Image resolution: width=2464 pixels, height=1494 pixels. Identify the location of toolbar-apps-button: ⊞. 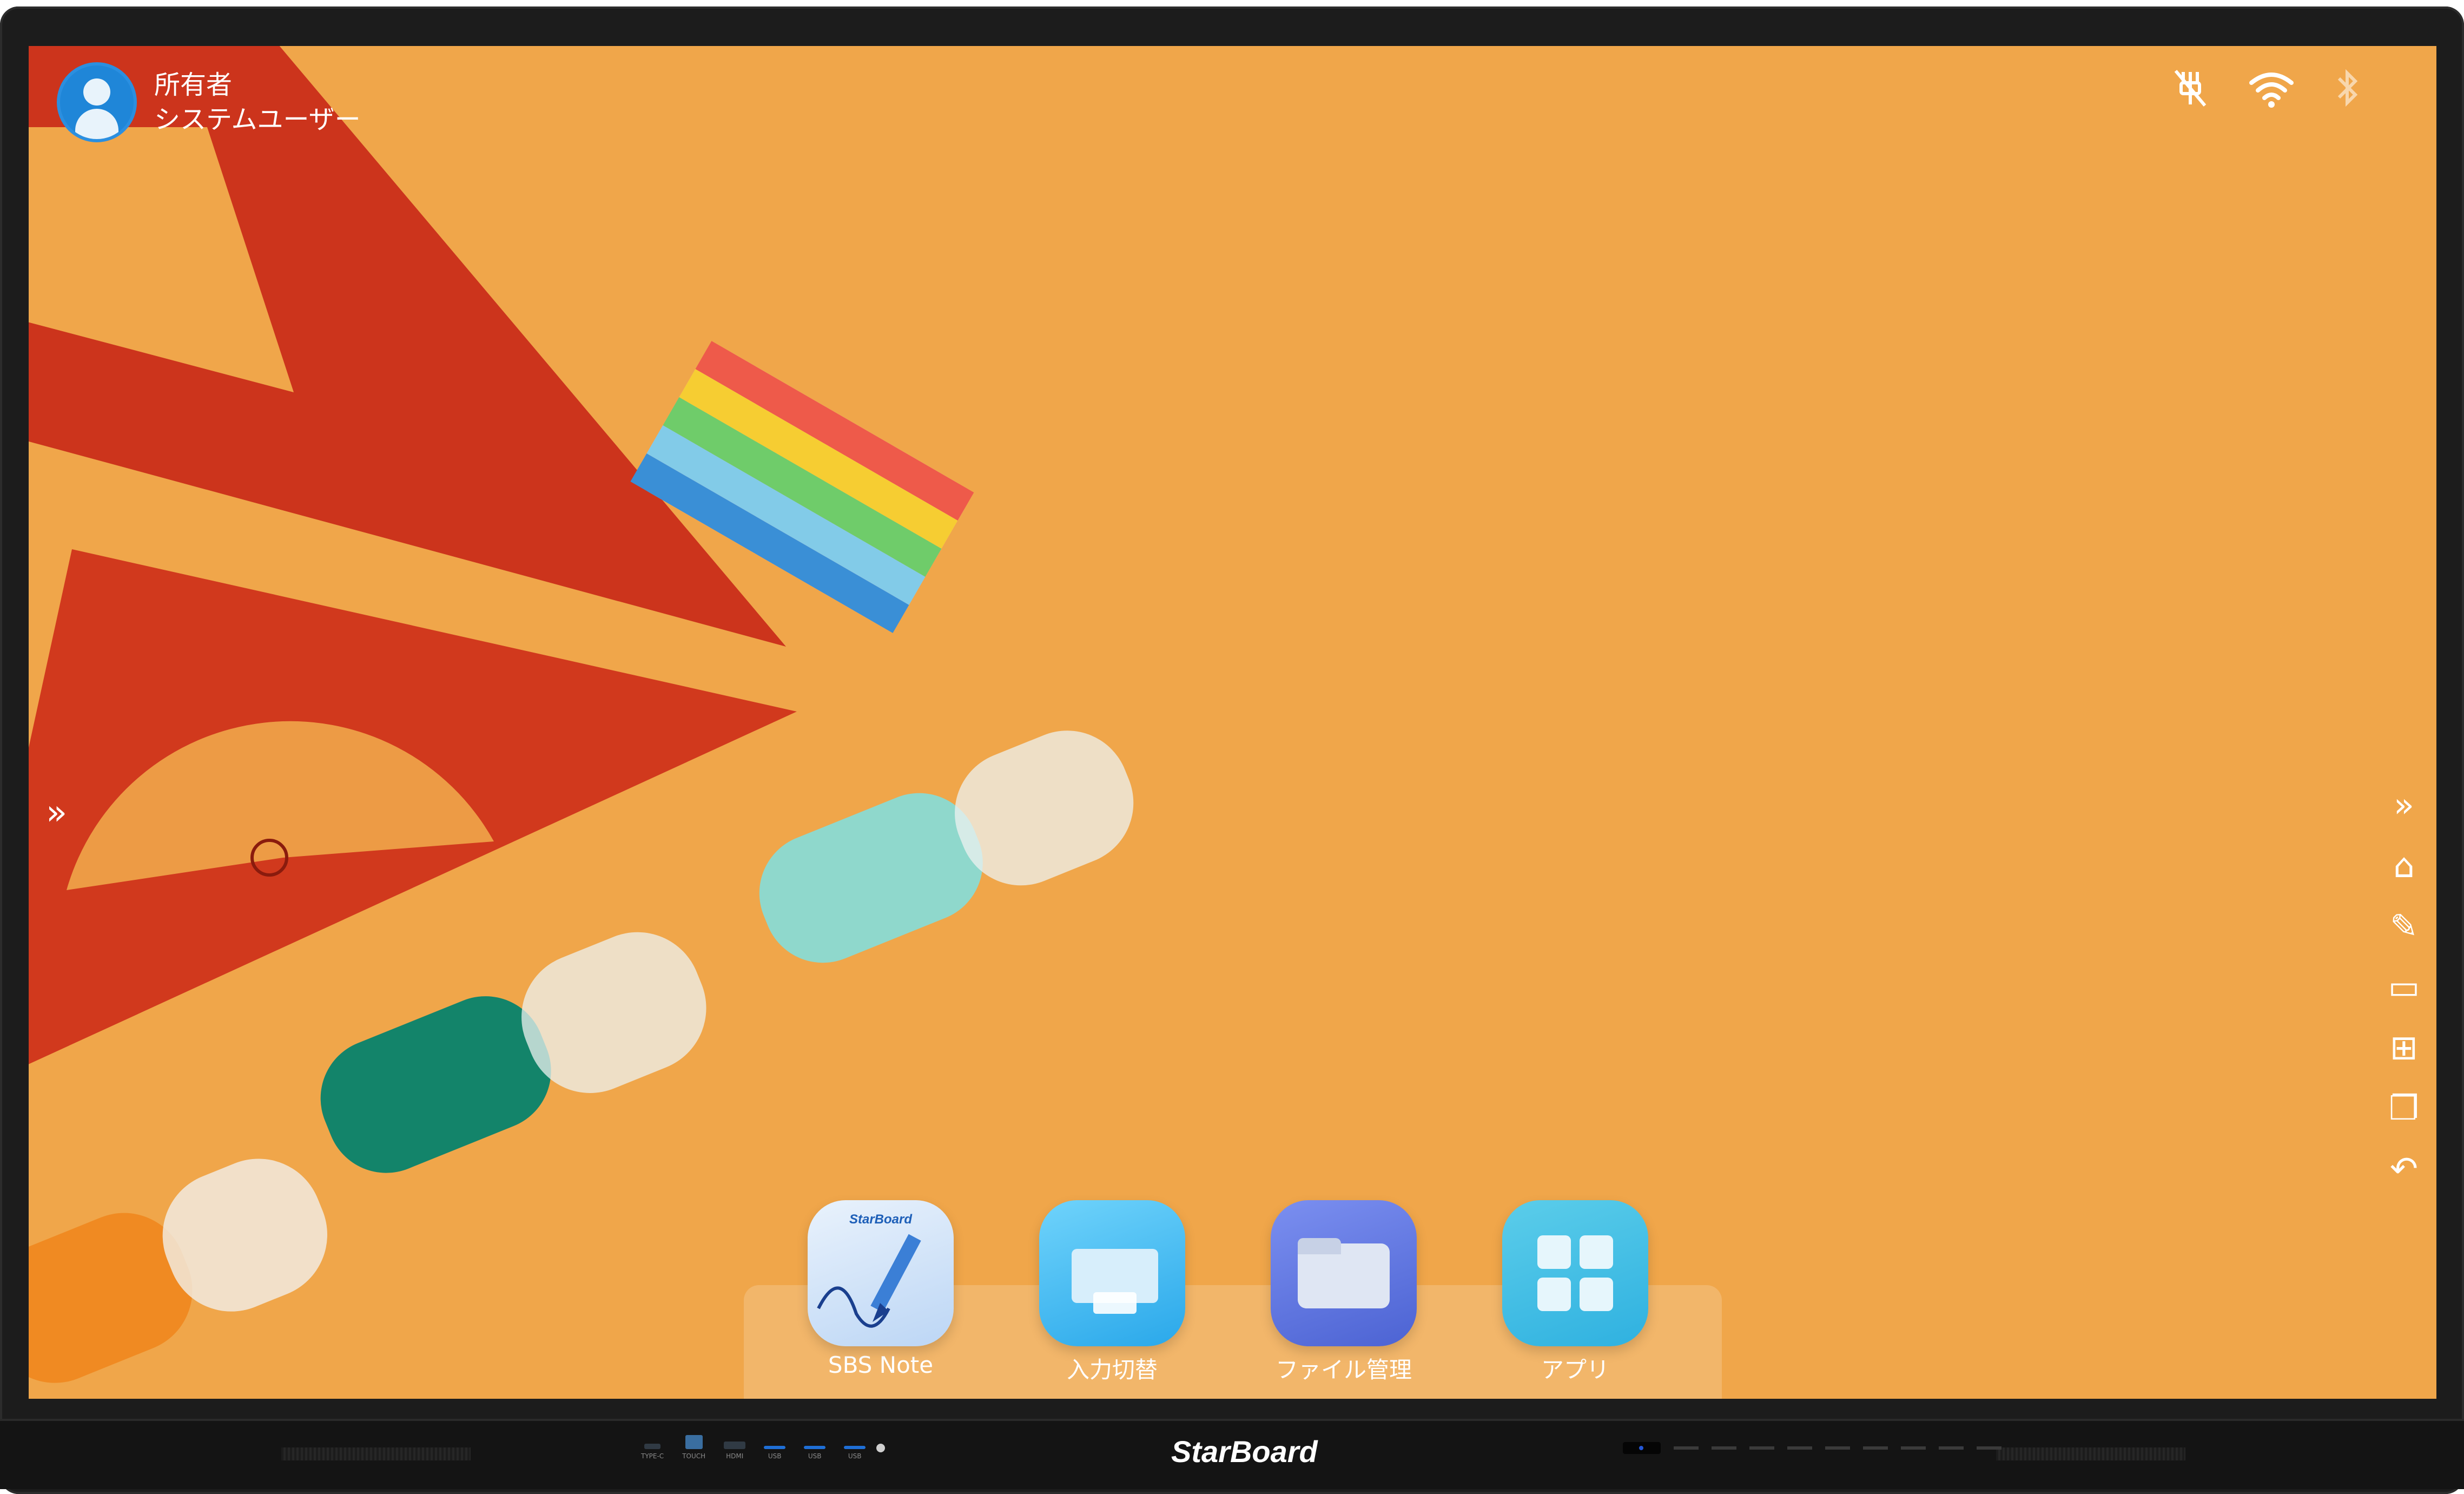
(2404, 1047).